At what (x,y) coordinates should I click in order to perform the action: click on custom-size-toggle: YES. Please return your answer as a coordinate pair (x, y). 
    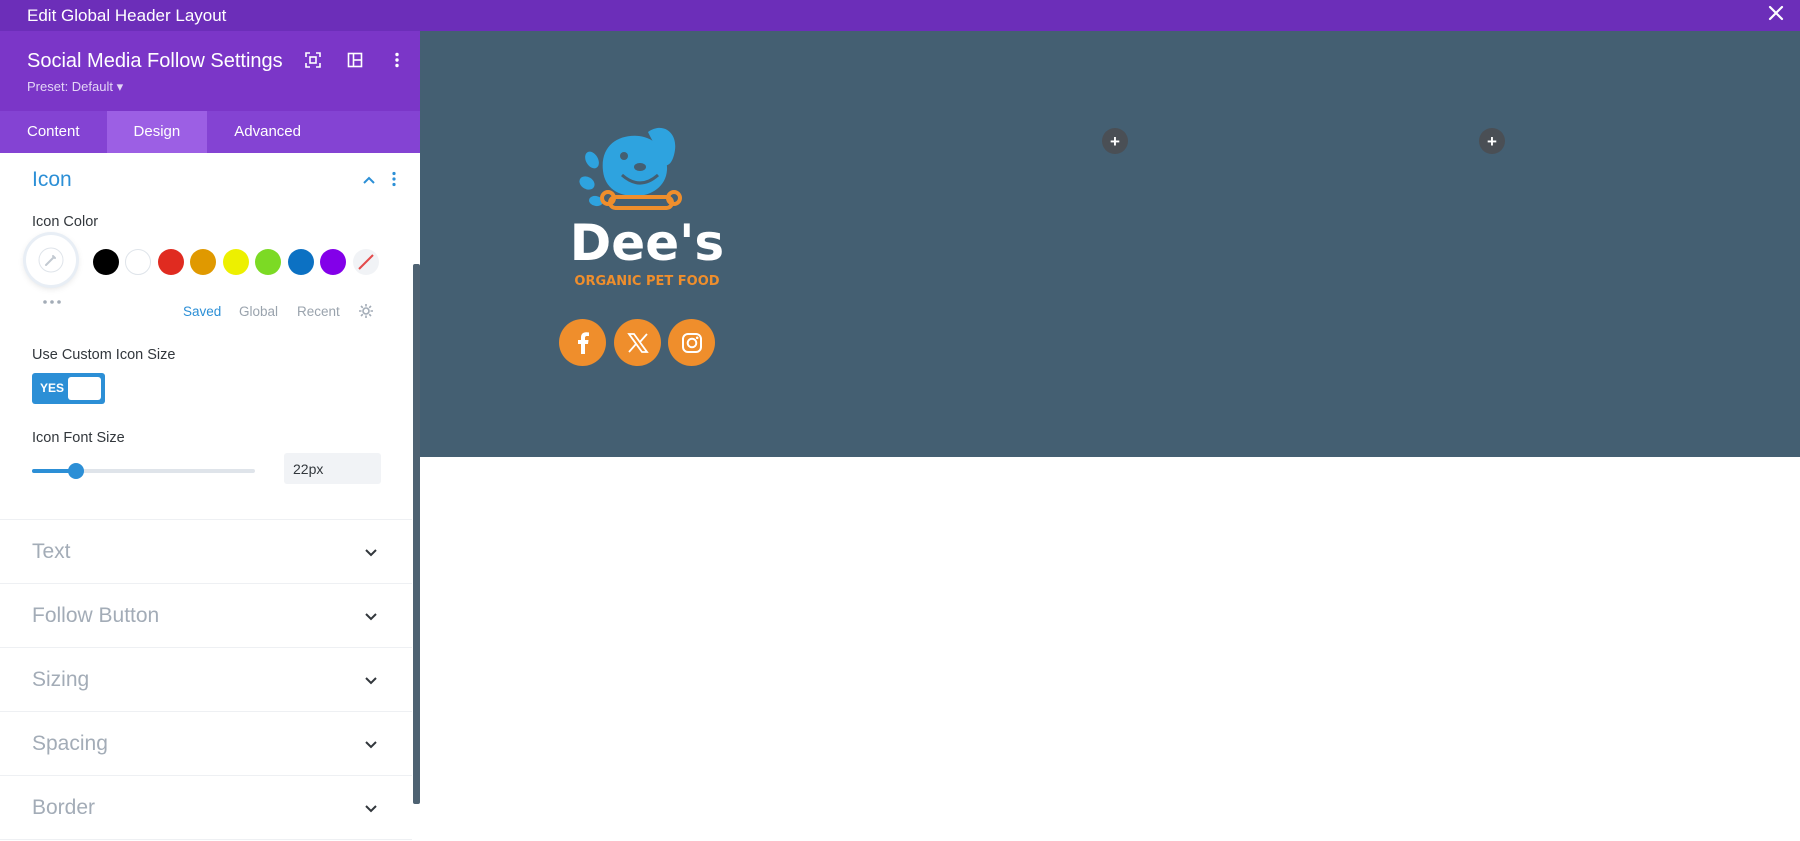
    Looking at the image, I should click on (68, 388).